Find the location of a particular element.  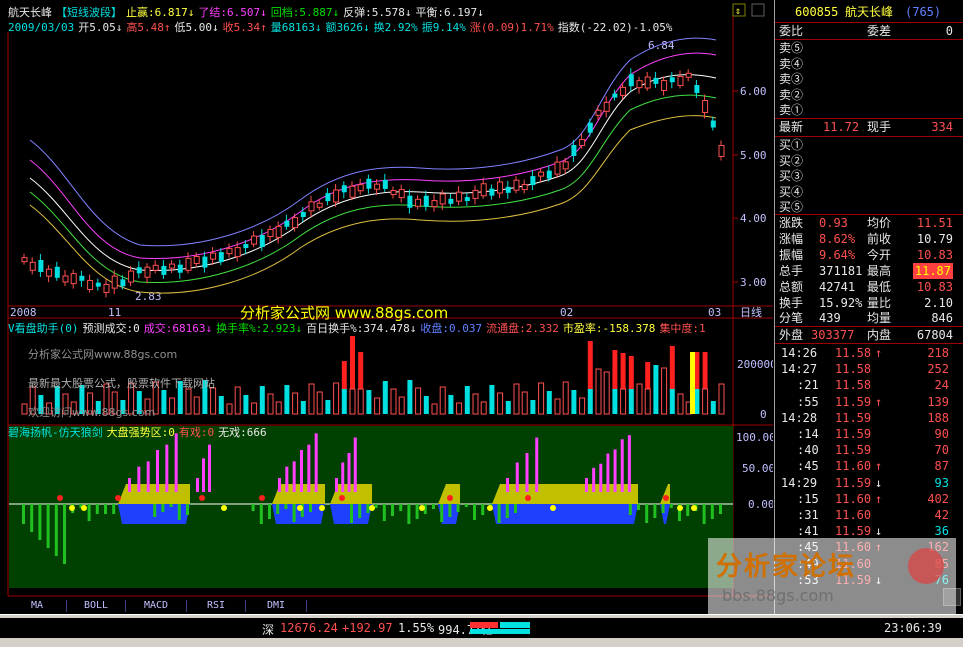

quote-stat-v1: 9.64% is located at coordinates (837, 254).